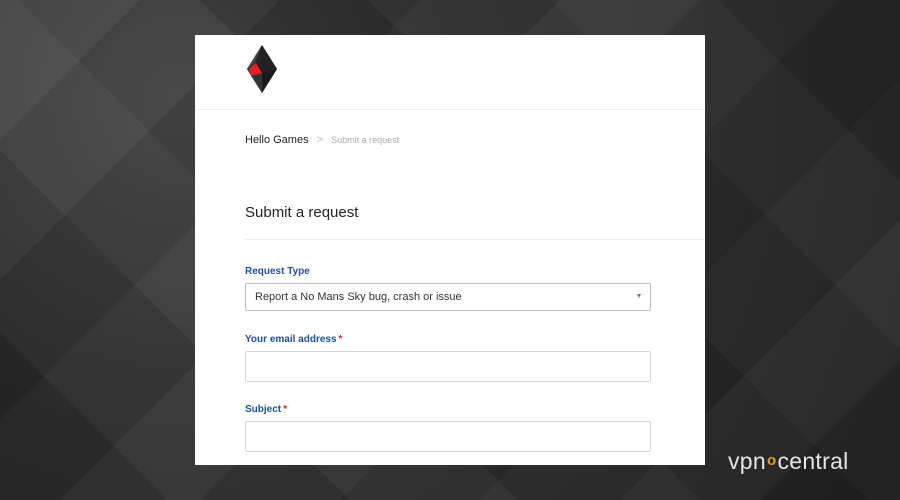  I want to click on subject-field, so click(448, 436).